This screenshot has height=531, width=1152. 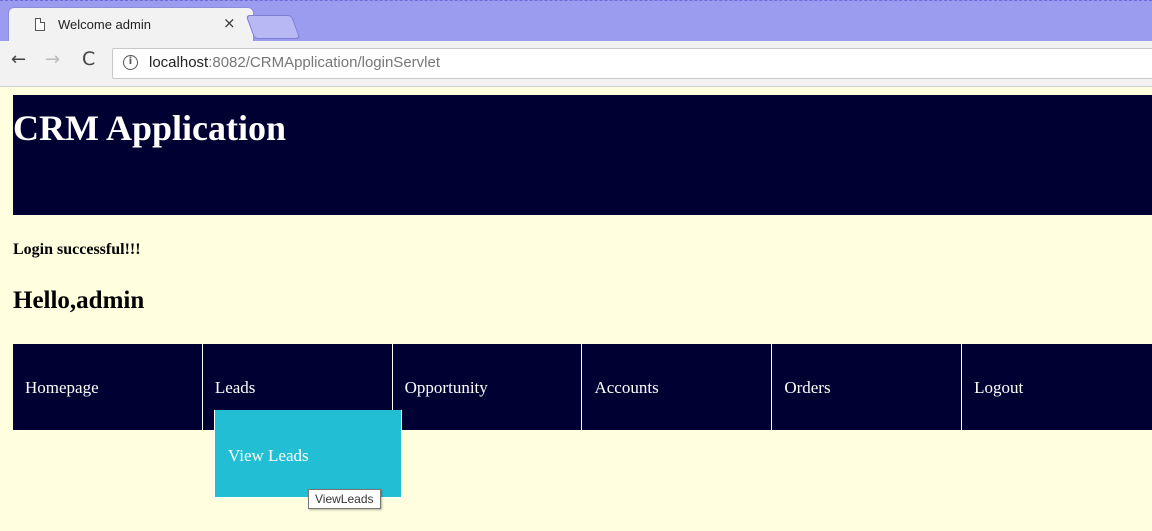 I want to click on nav-item-accounts: Accounts, so click(x=677, y=387).